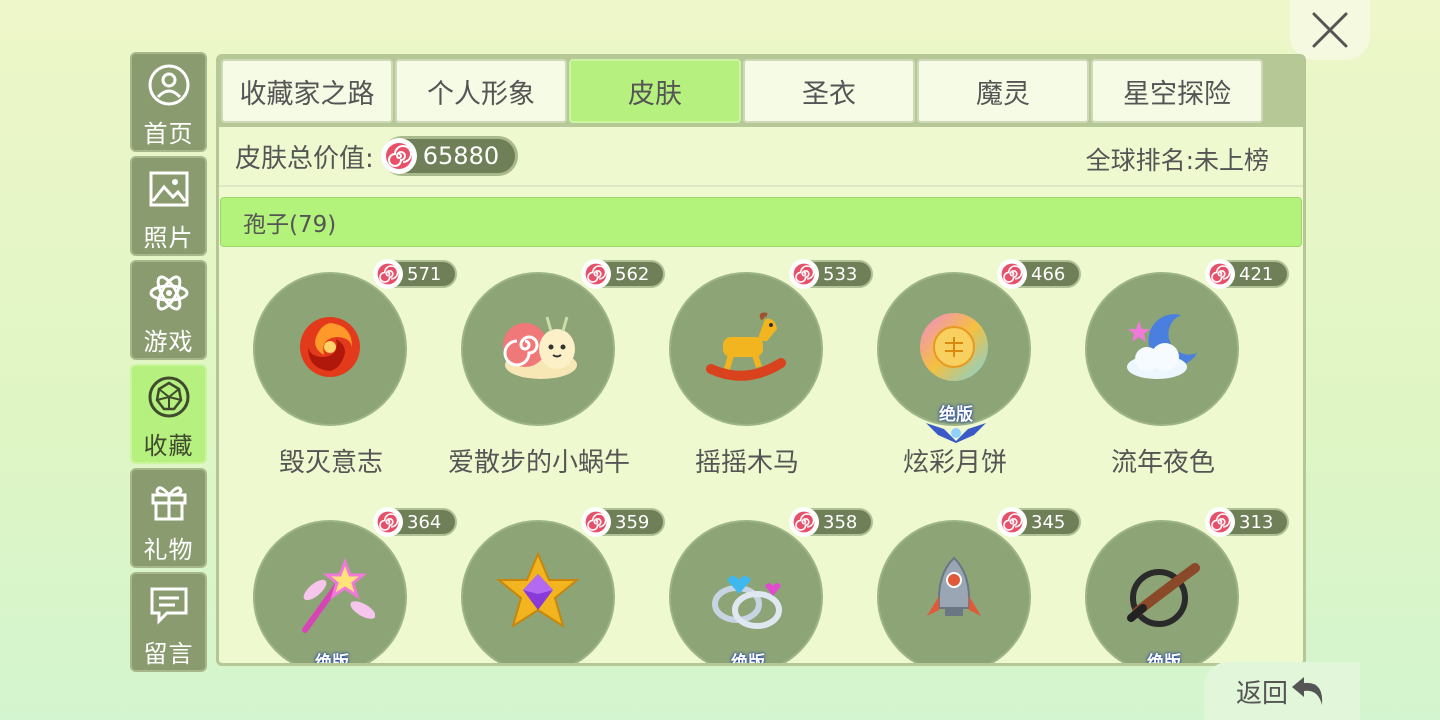  What do you see at coordinates (330, 597) in the screenshot?
I see `magic-wand-icon` at bounding box center [330, 597].